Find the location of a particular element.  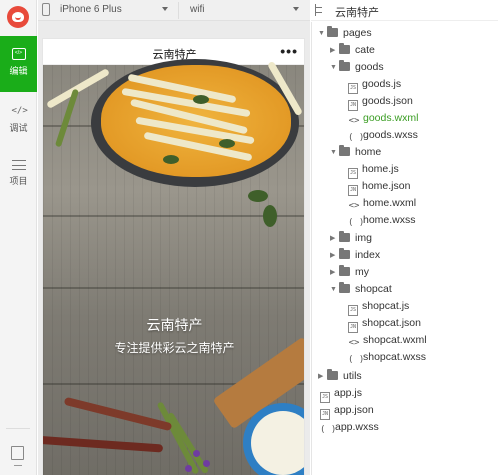

tree-file-app-js: JS app.js is located at coordinates (341, 394).